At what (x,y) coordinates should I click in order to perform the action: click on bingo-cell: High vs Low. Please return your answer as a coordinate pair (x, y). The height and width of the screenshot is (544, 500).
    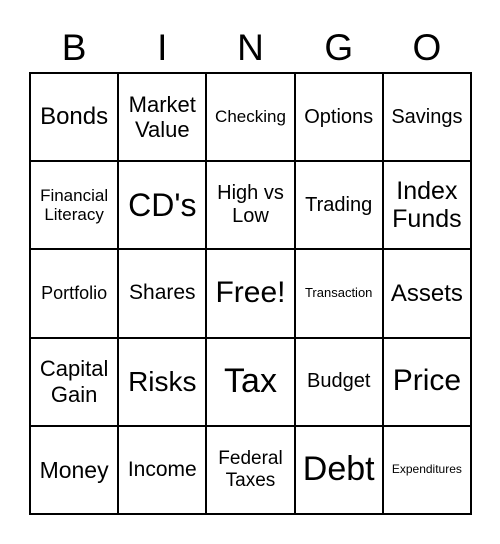
    Looking at the image, I should click on (250, 205).